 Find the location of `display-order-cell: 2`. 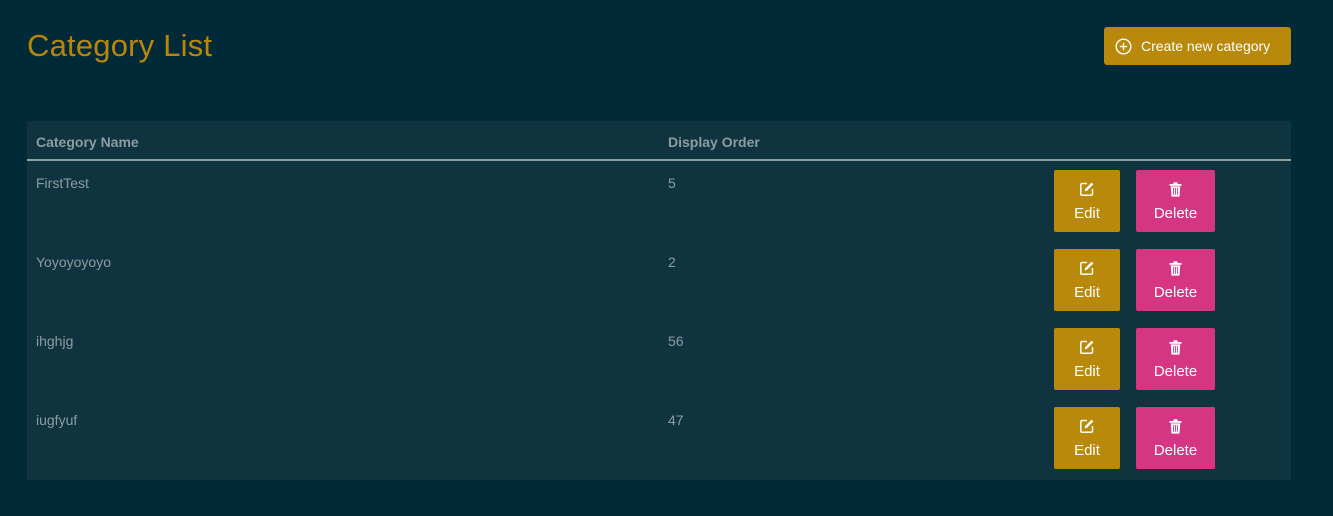

display-order-cell: 2 is located at coordinates (672, 262).